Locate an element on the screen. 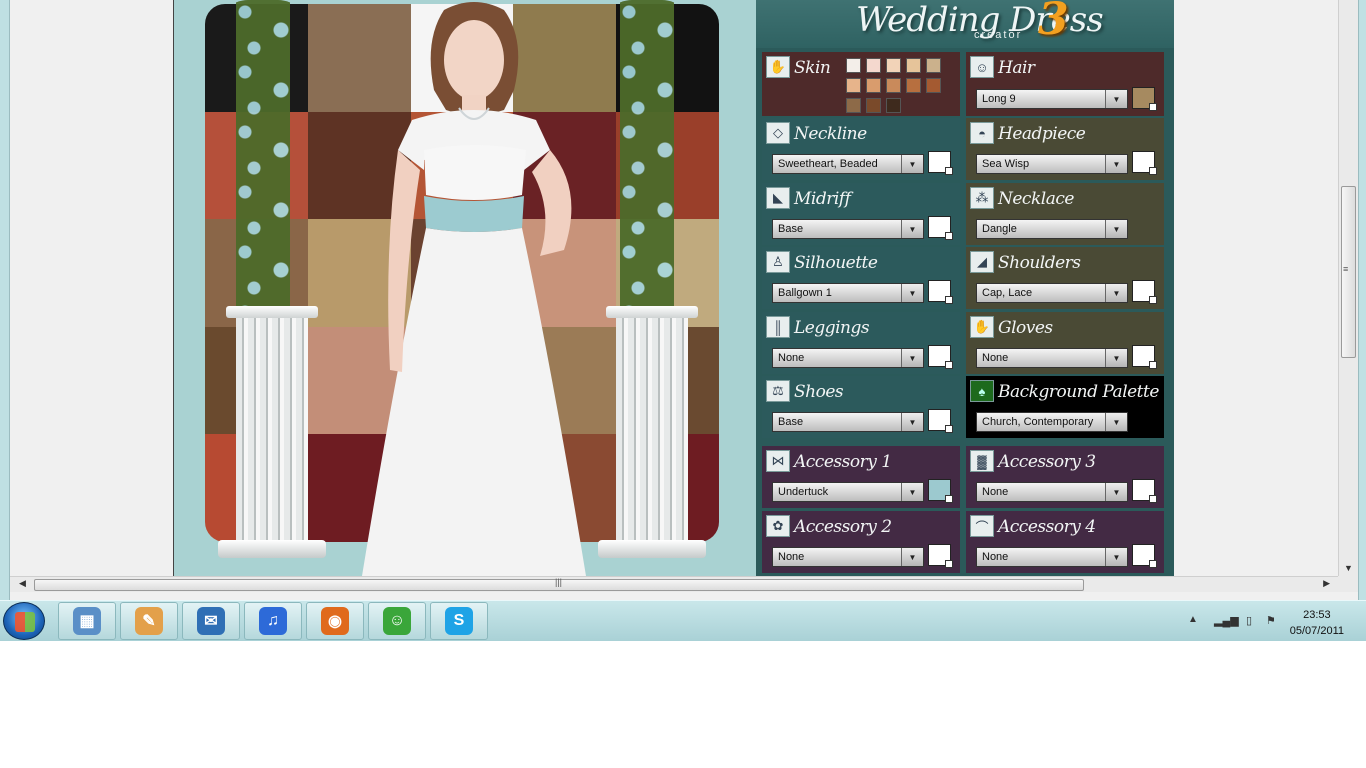 Image resolution: width=1366 pixels, height=768 pixels. midriff-color-swatch is located at coordinates (940, 228).